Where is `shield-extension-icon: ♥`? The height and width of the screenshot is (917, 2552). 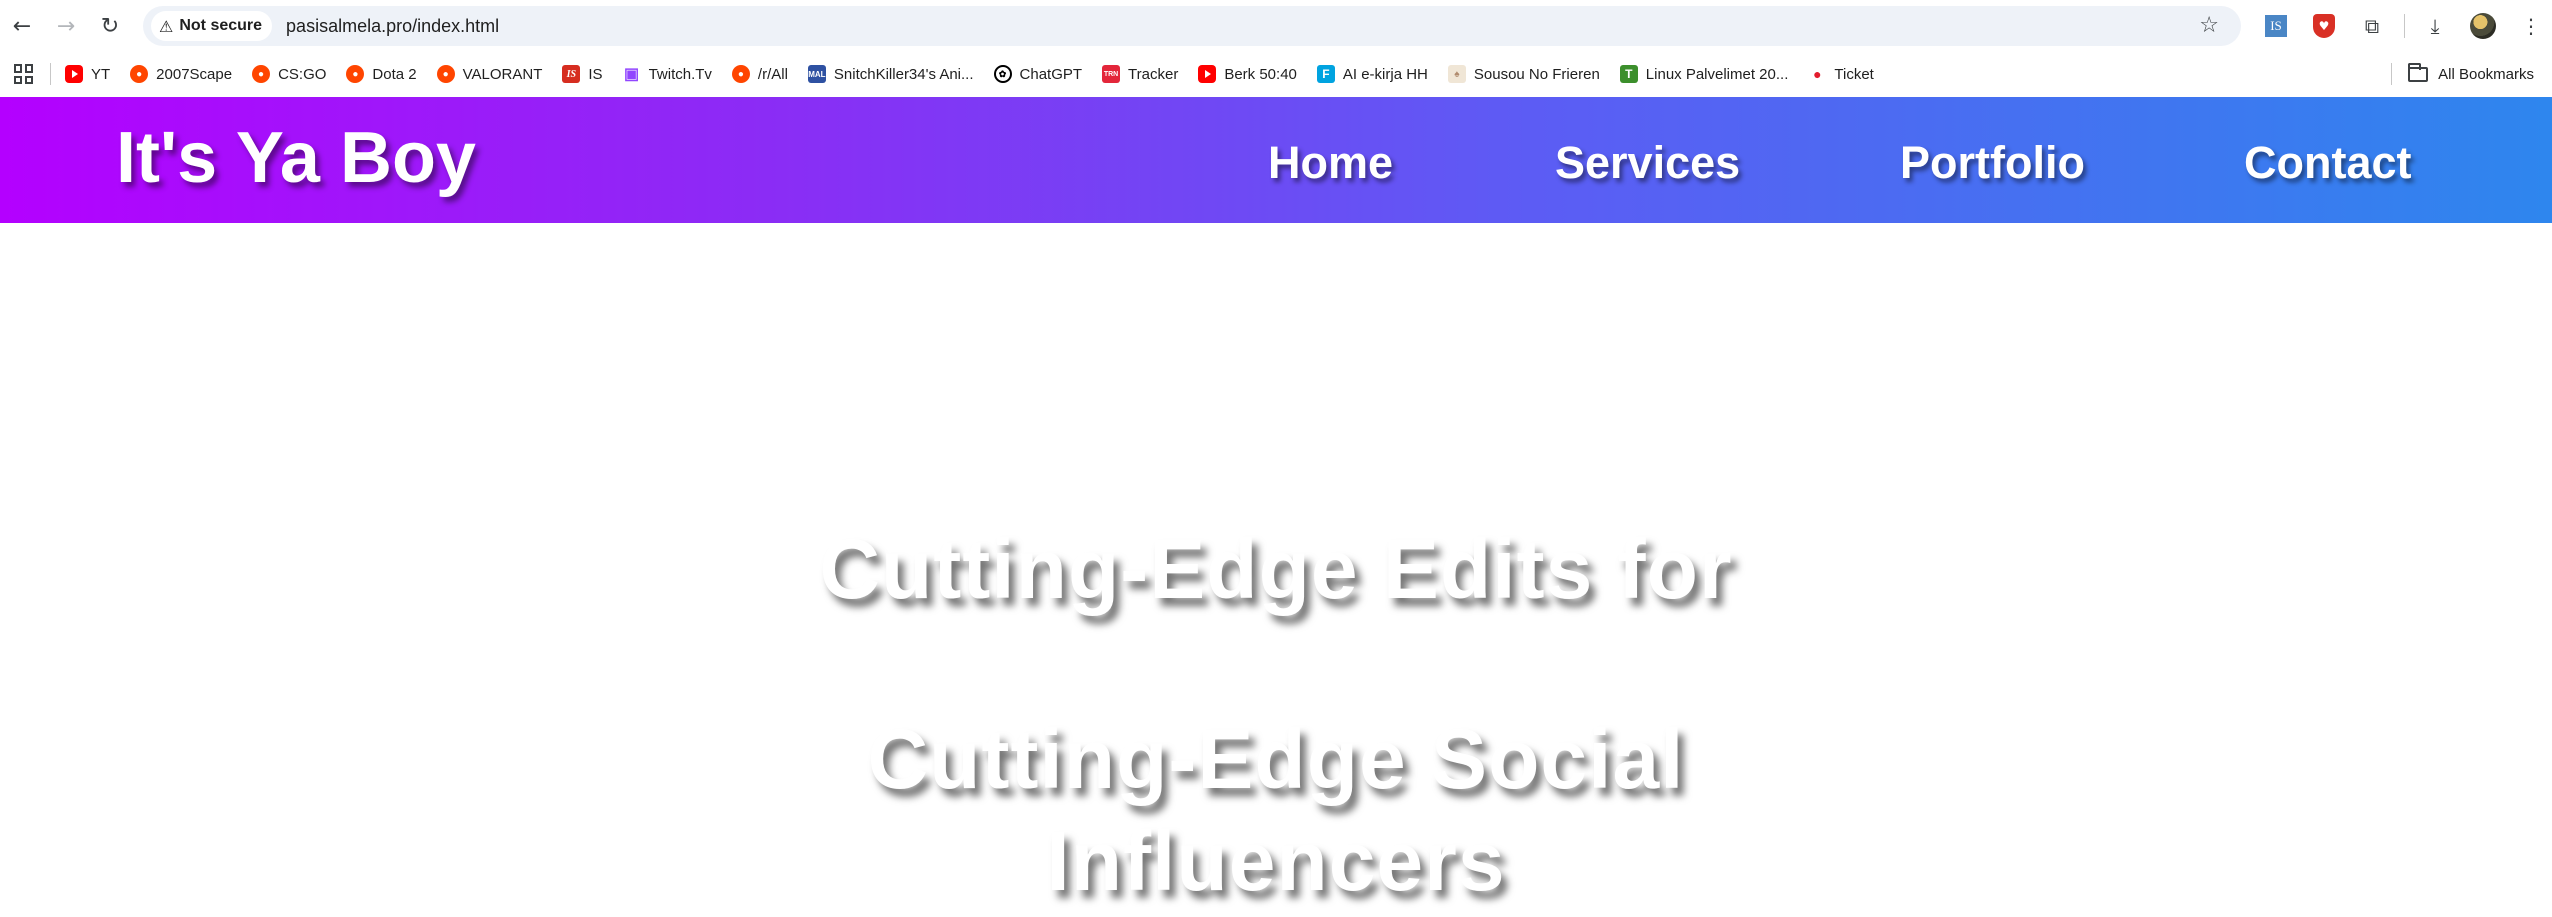
shield-extension-icon: ♥ is located at coordinates (2324, 26).